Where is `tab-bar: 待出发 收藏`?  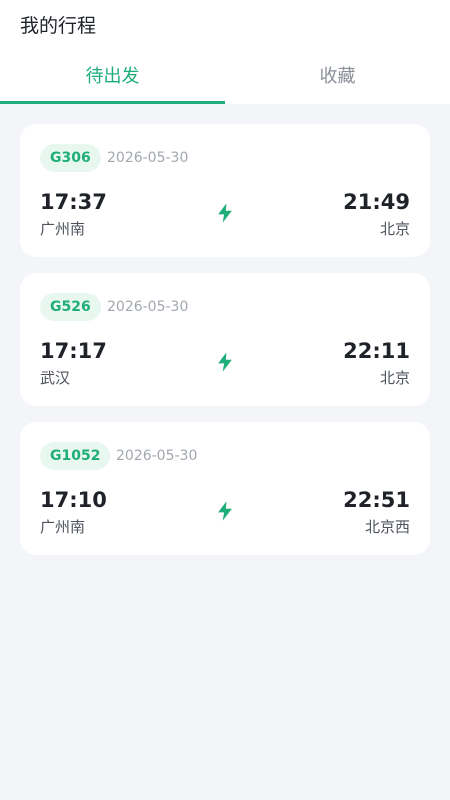
tab-bar: 待出发 收藏 is located at coordinates (225, 80).